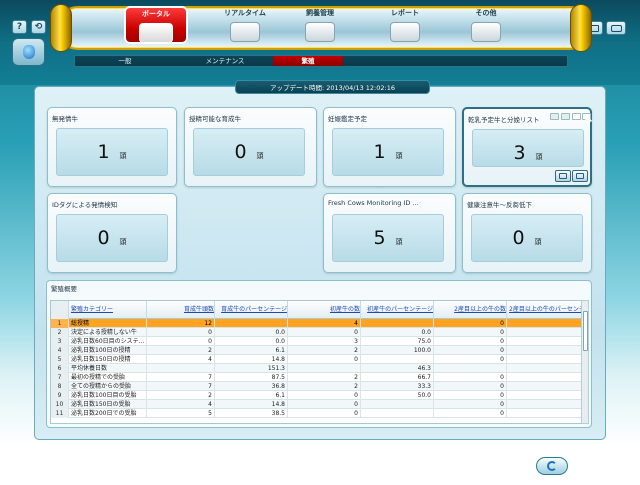  What do you see at coordinates (108, 368) in the screenshot?
I see `table-cell: 平均休養日数` at bounding box center [108, 368].